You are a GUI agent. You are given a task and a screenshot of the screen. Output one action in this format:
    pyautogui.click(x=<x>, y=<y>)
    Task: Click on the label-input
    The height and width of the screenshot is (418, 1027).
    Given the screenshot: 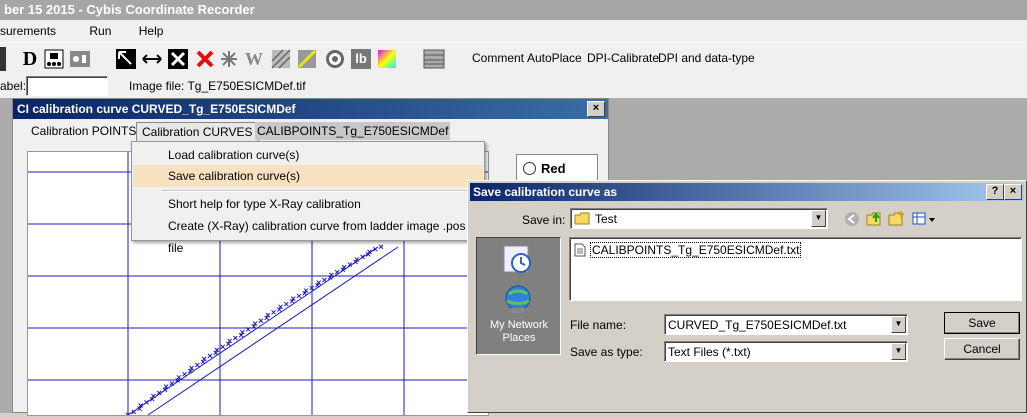 What is the action you would take?
    pyautogui.click(x=67, y=86)
    